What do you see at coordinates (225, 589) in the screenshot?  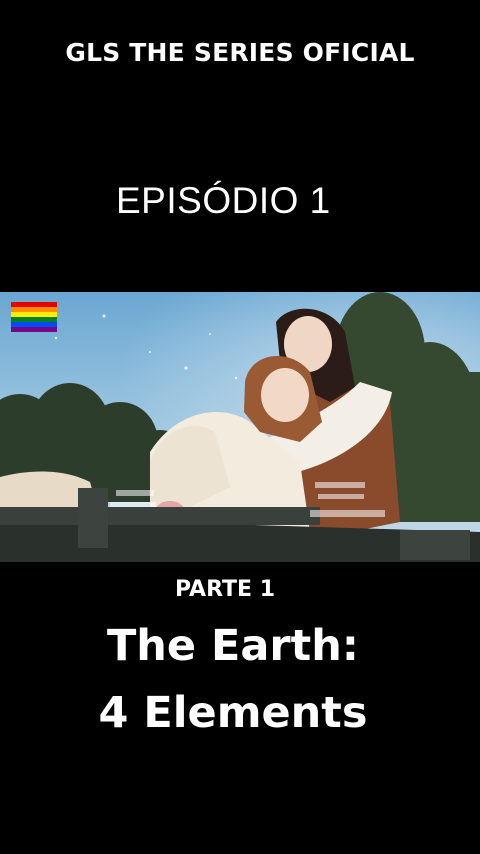 I see `part-label: PARTE 1` at bounding box center [225, 589].